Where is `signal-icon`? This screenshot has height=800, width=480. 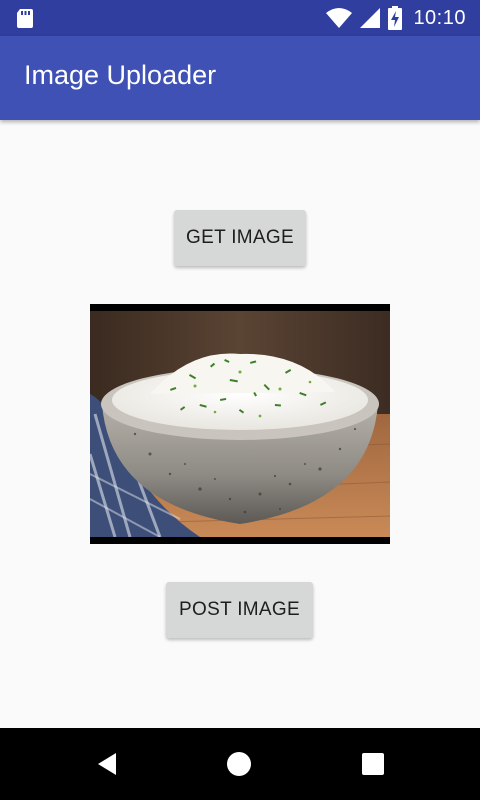
signal-icon is located at coordinates (370, 18).